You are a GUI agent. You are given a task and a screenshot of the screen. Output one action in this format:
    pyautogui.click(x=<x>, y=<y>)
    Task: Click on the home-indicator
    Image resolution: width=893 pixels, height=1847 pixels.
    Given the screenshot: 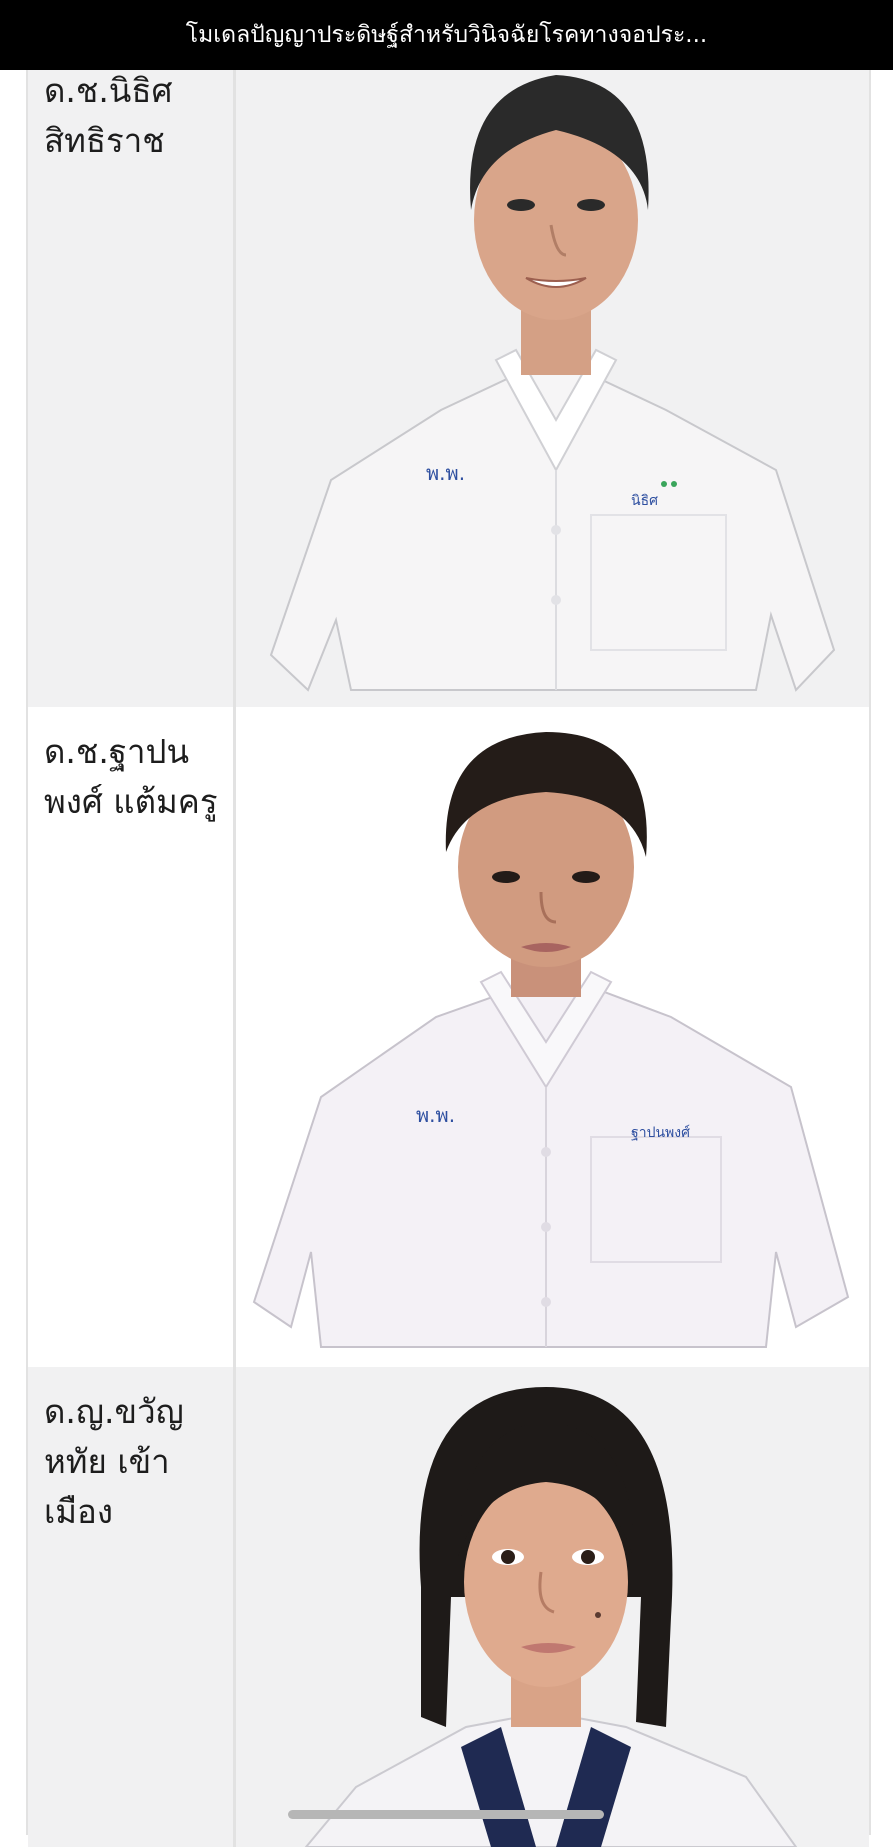 What is the action you would take?
    pyautogui.click(x=446, y=1814)
    